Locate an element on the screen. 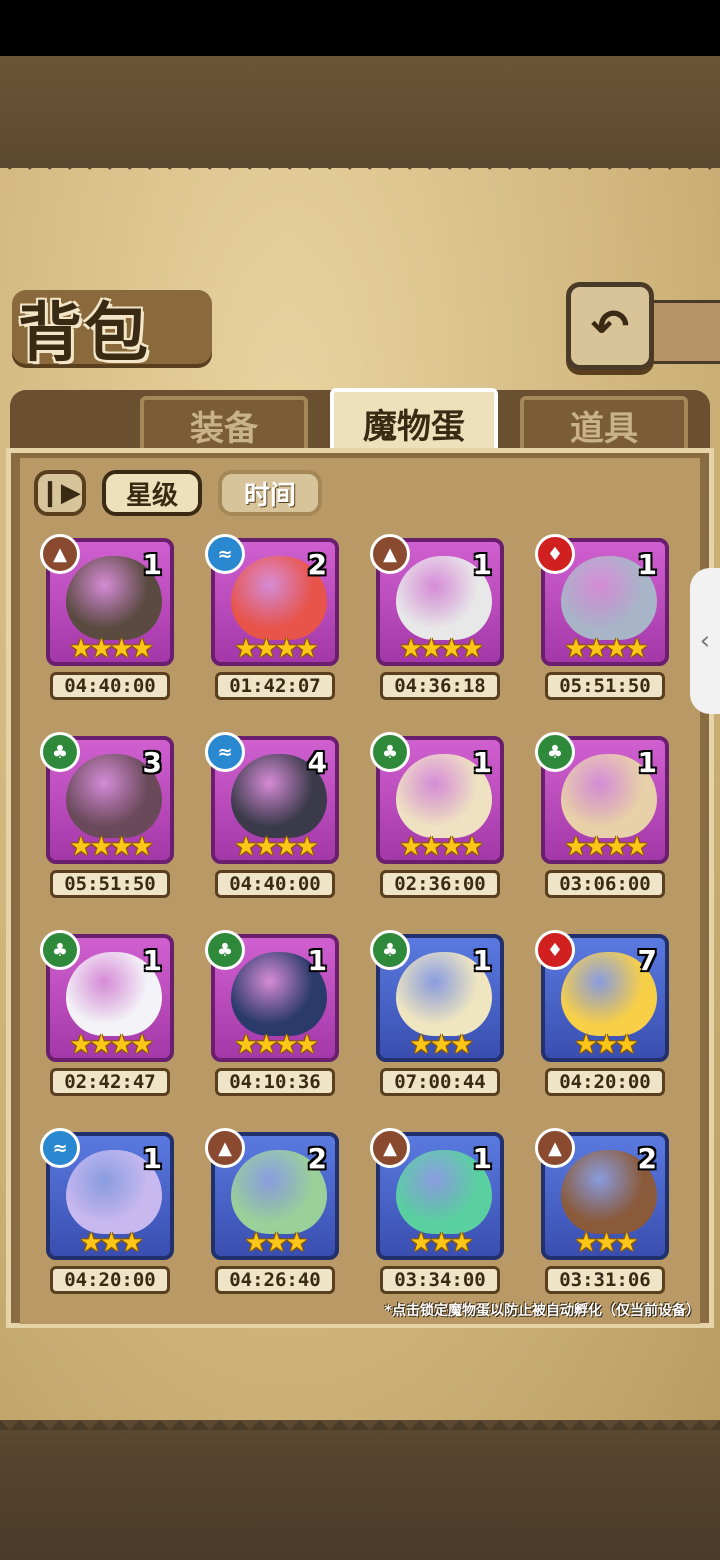  egg-count: 3 is located at coordinates (152, 762).